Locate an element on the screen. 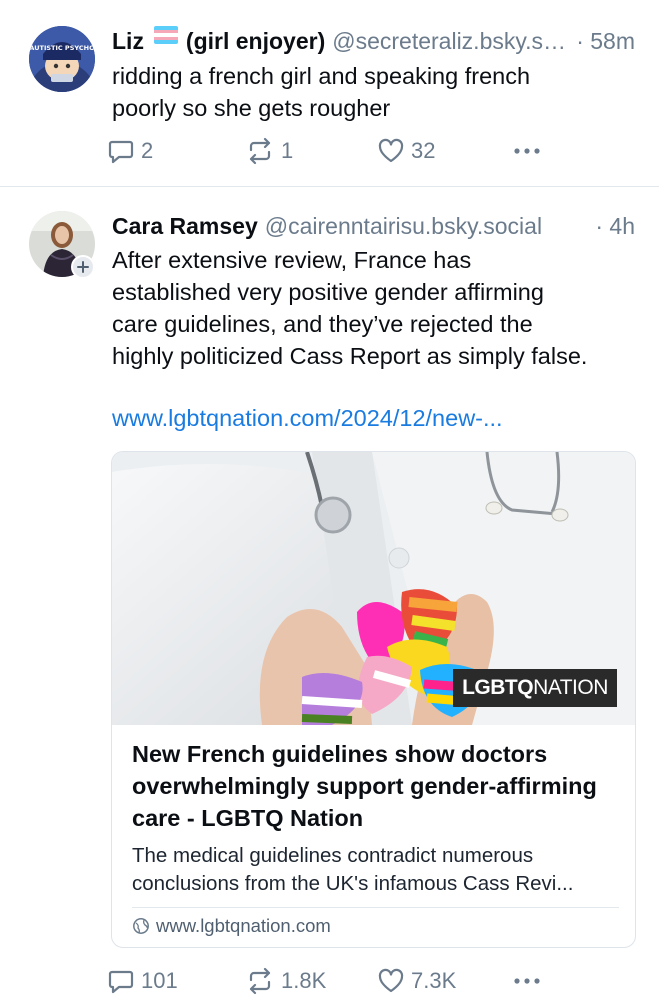 This screenshot has height=1000, width=659. repost-button: 1.8K is located at coordinates (285, 981).